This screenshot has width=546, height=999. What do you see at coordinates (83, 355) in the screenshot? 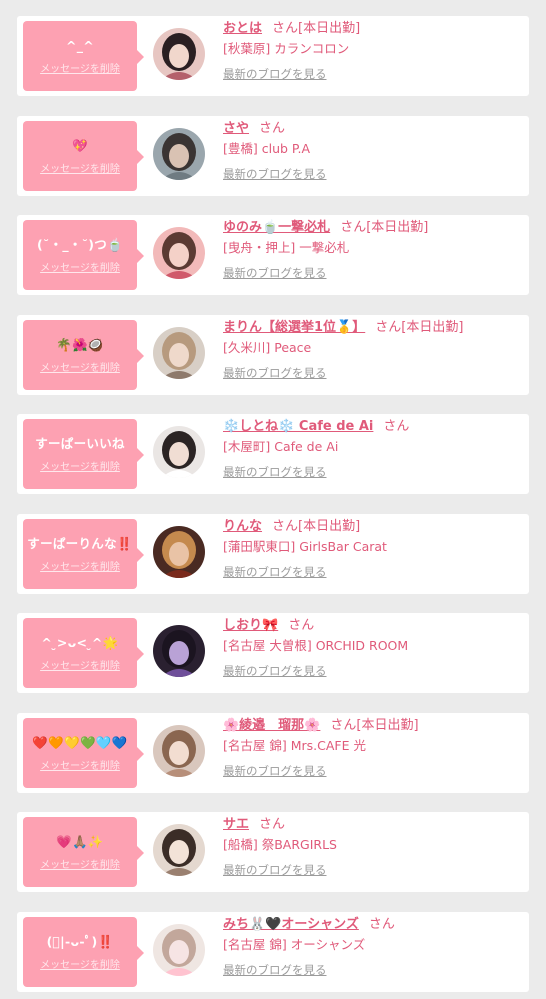
I see `message-bubble: 🌴🌺🥥 メッセージを削除` at bounding box center [83, 355].